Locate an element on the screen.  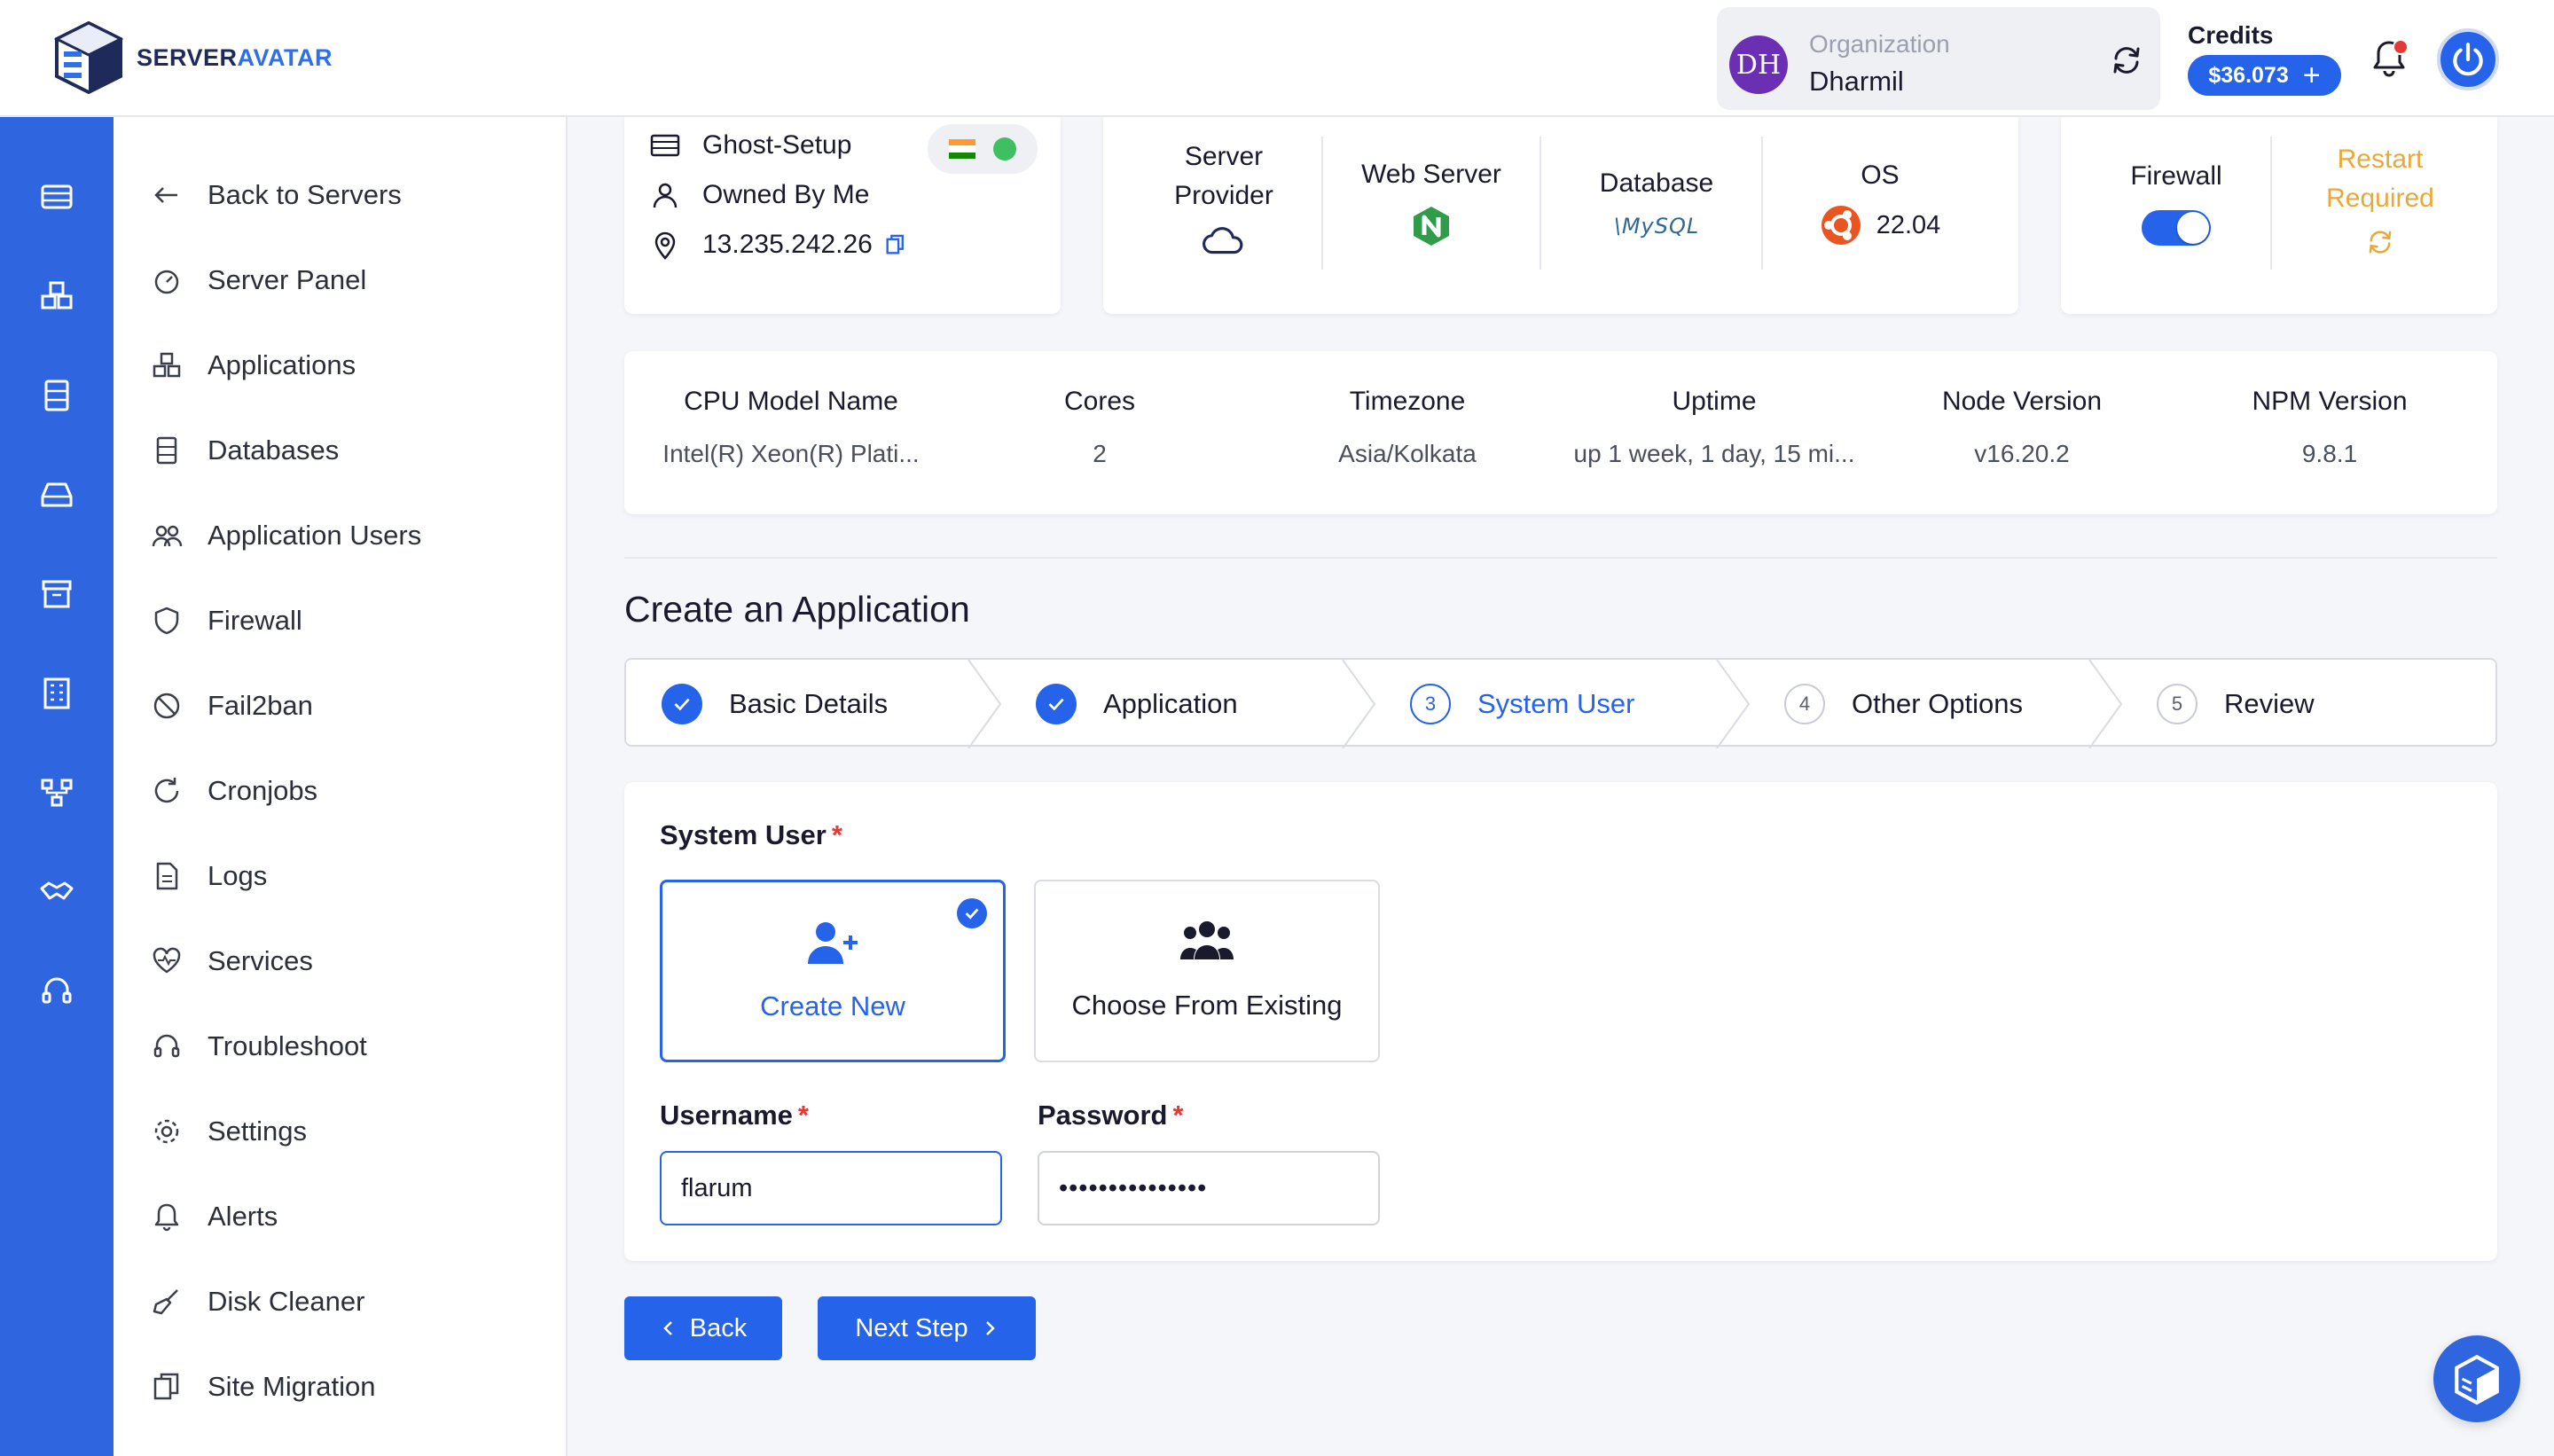
file-icon is located at coordinates (167, 876).